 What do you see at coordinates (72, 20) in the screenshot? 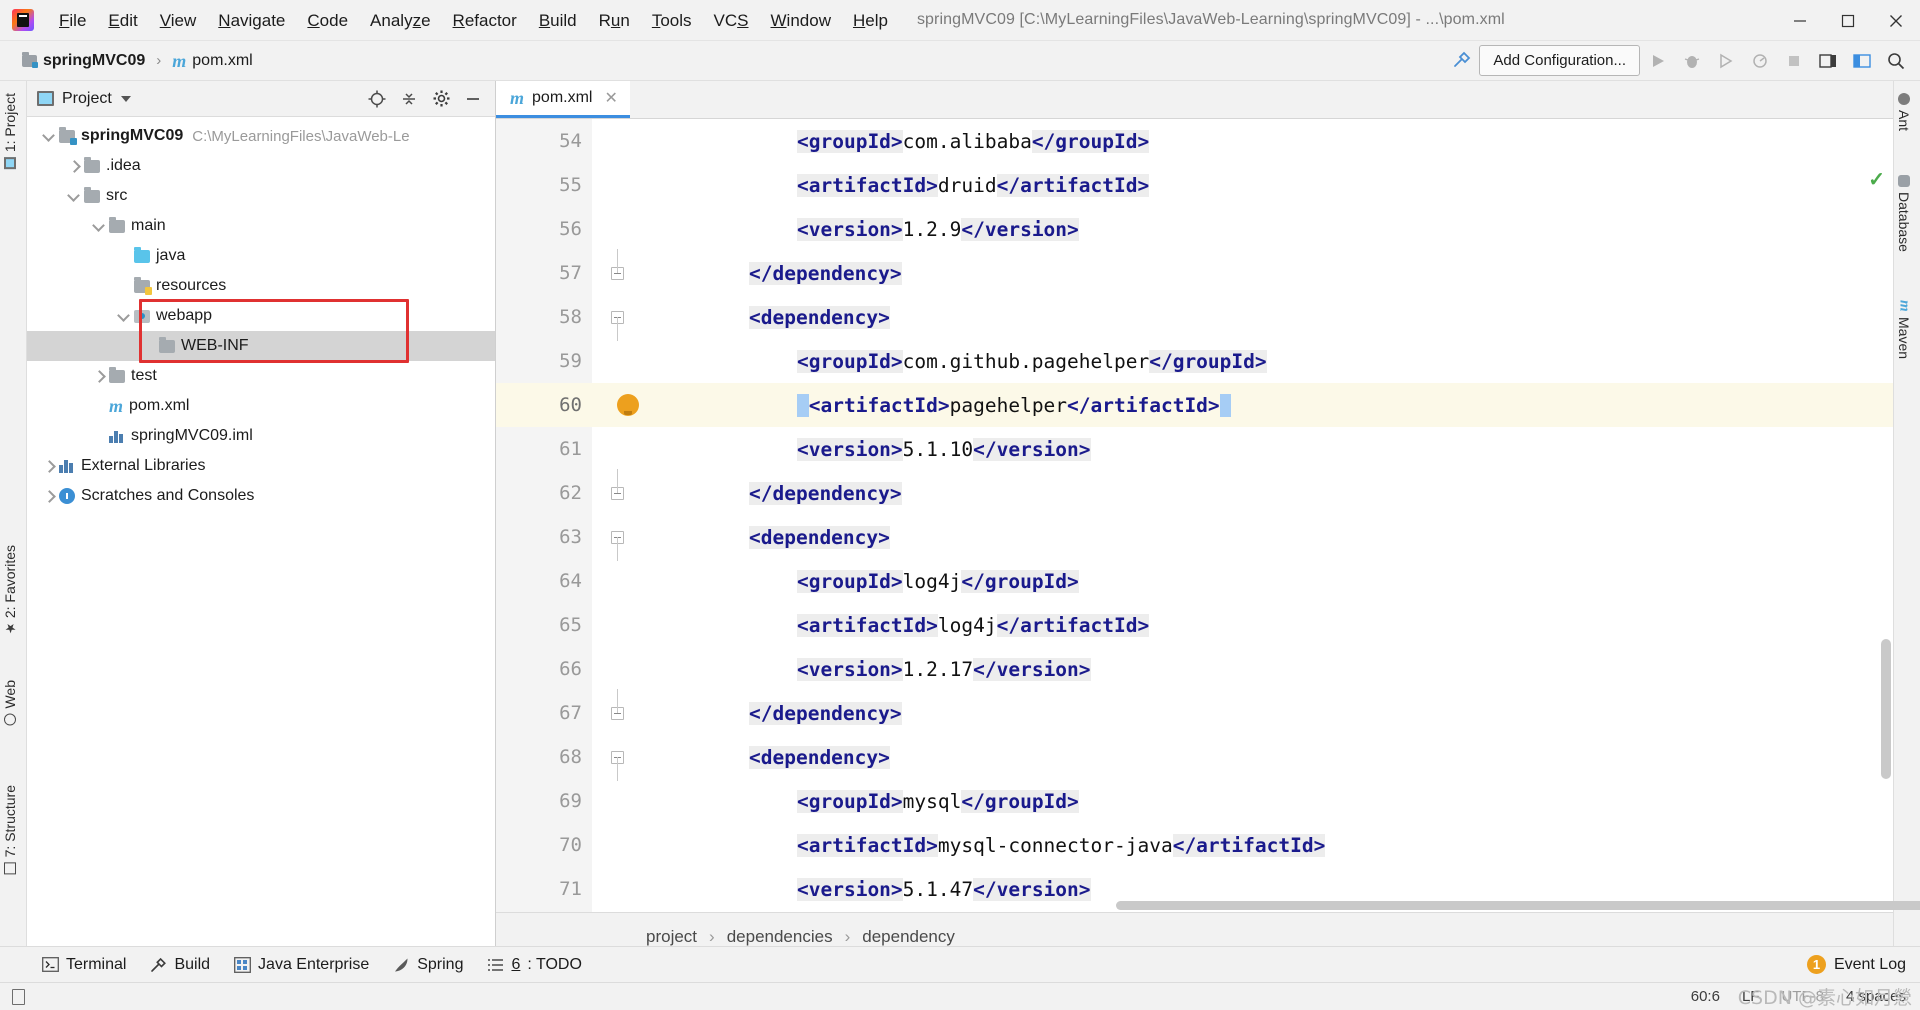
I see `menu-item-file: File` at bounding box center [72, 20].